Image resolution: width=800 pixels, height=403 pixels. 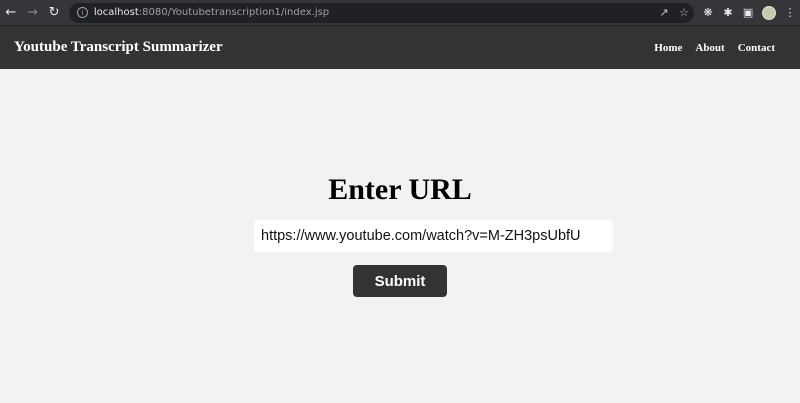 I want to click on brand-title: Youtube Transcript Summarizer, so click(x=118, y=47).